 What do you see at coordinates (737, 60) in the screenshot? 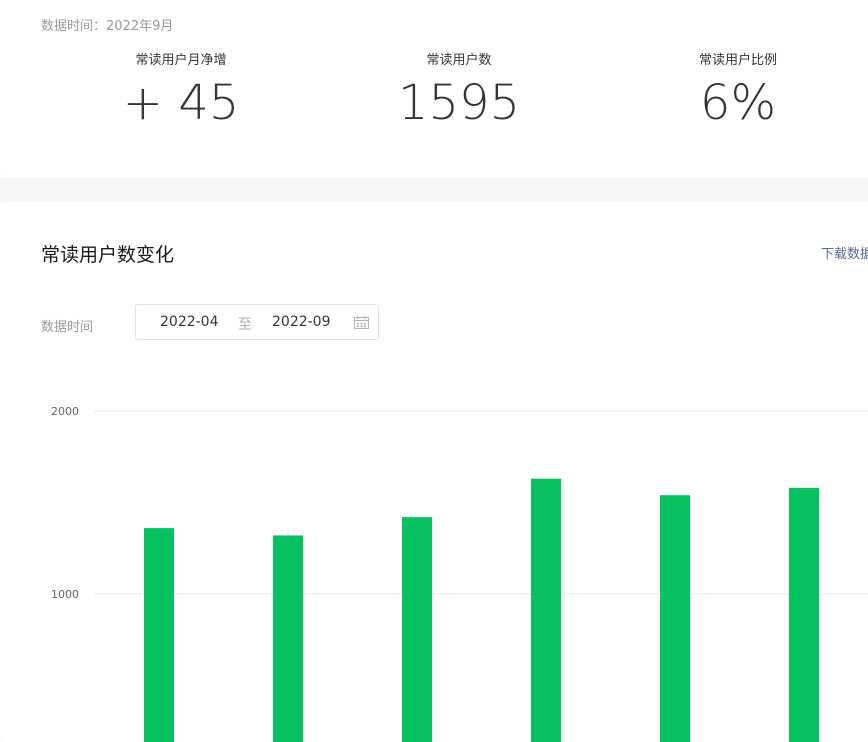
I see `stat-regular-ratio-label: 常读用户比例` at bounding box center [737, 60].